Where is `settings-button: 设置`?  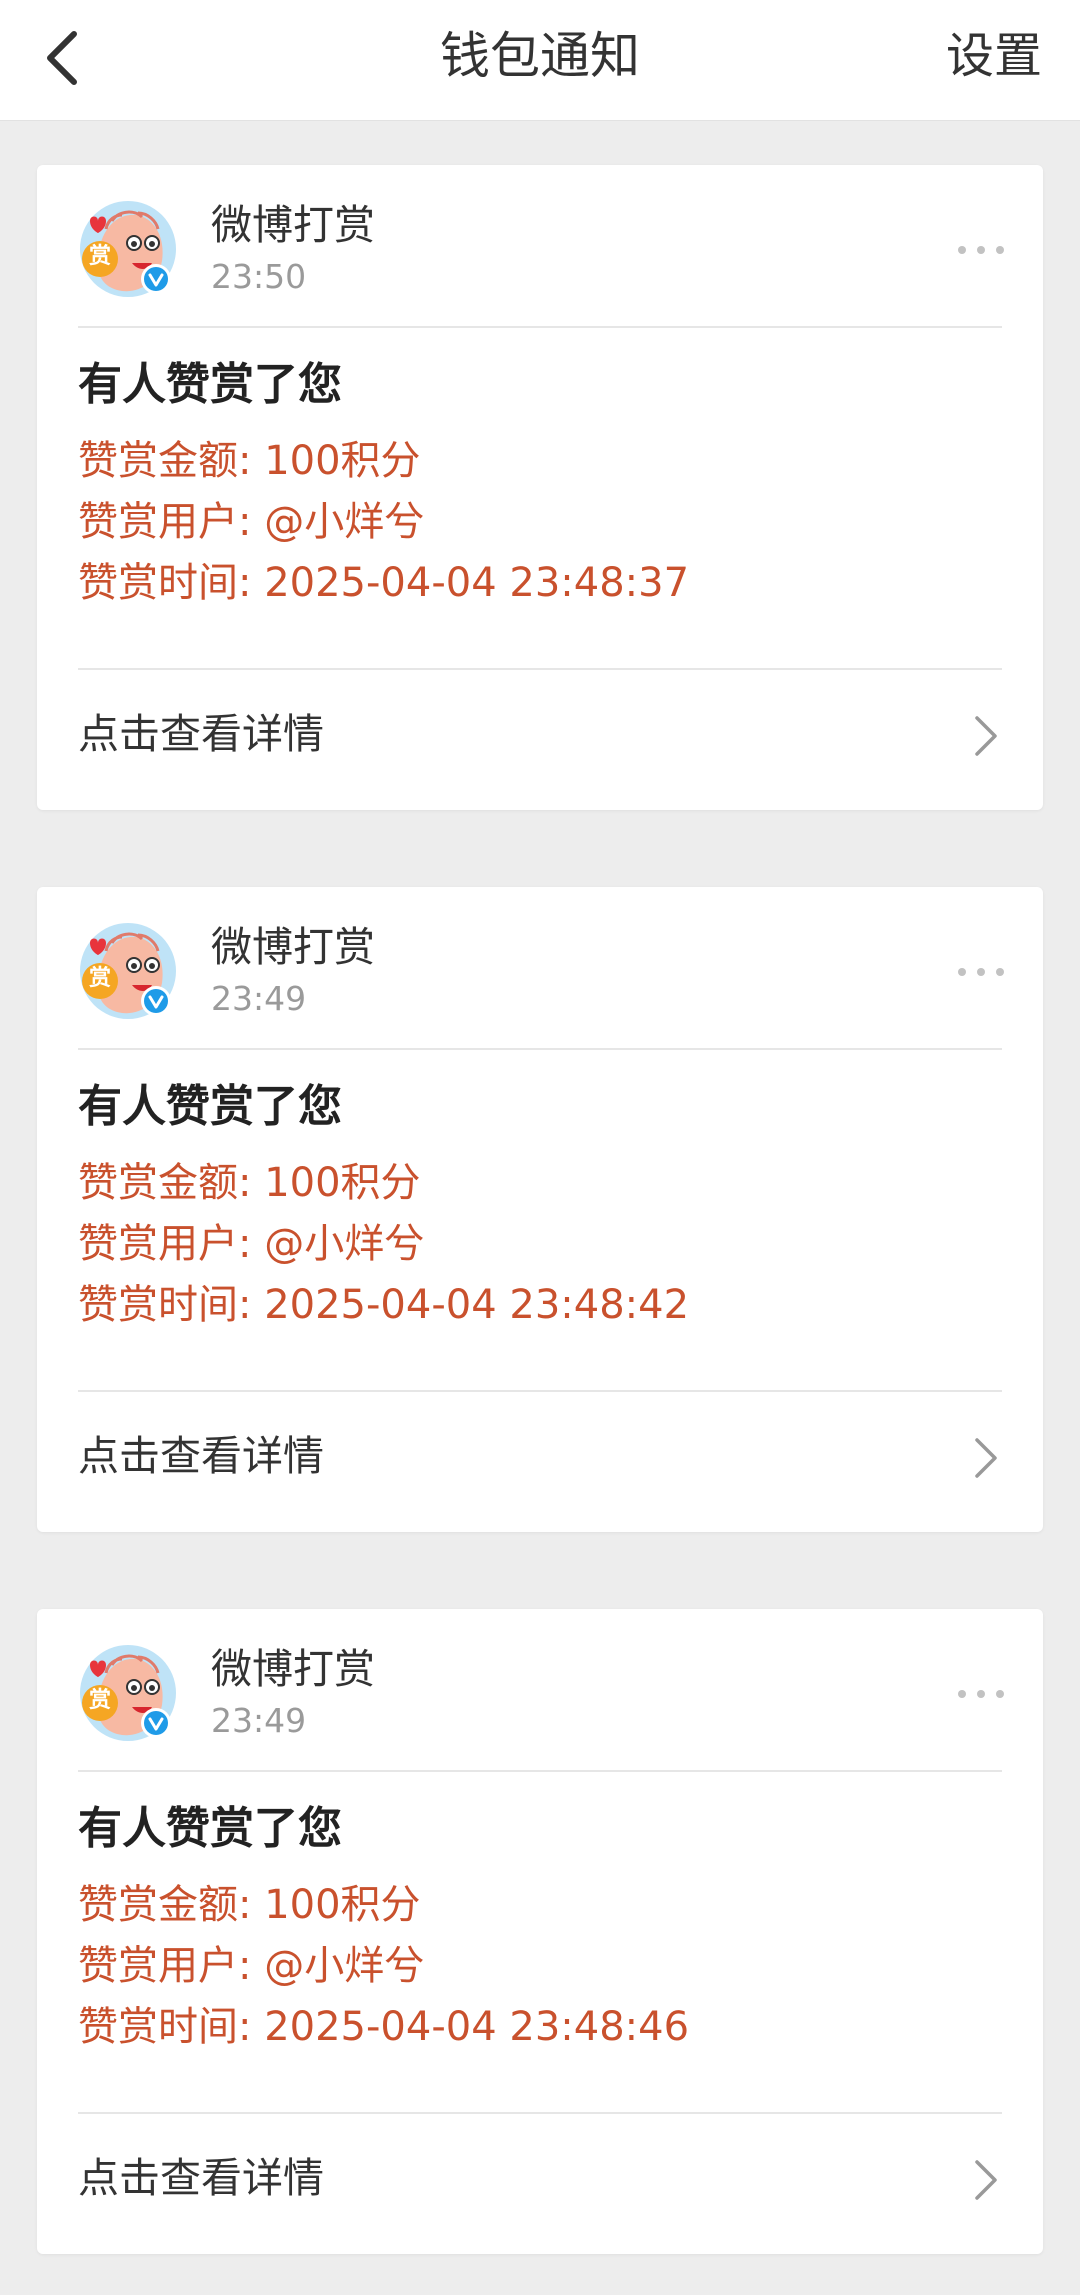 settings-button: 设置 is located at coordinates (994, 56).